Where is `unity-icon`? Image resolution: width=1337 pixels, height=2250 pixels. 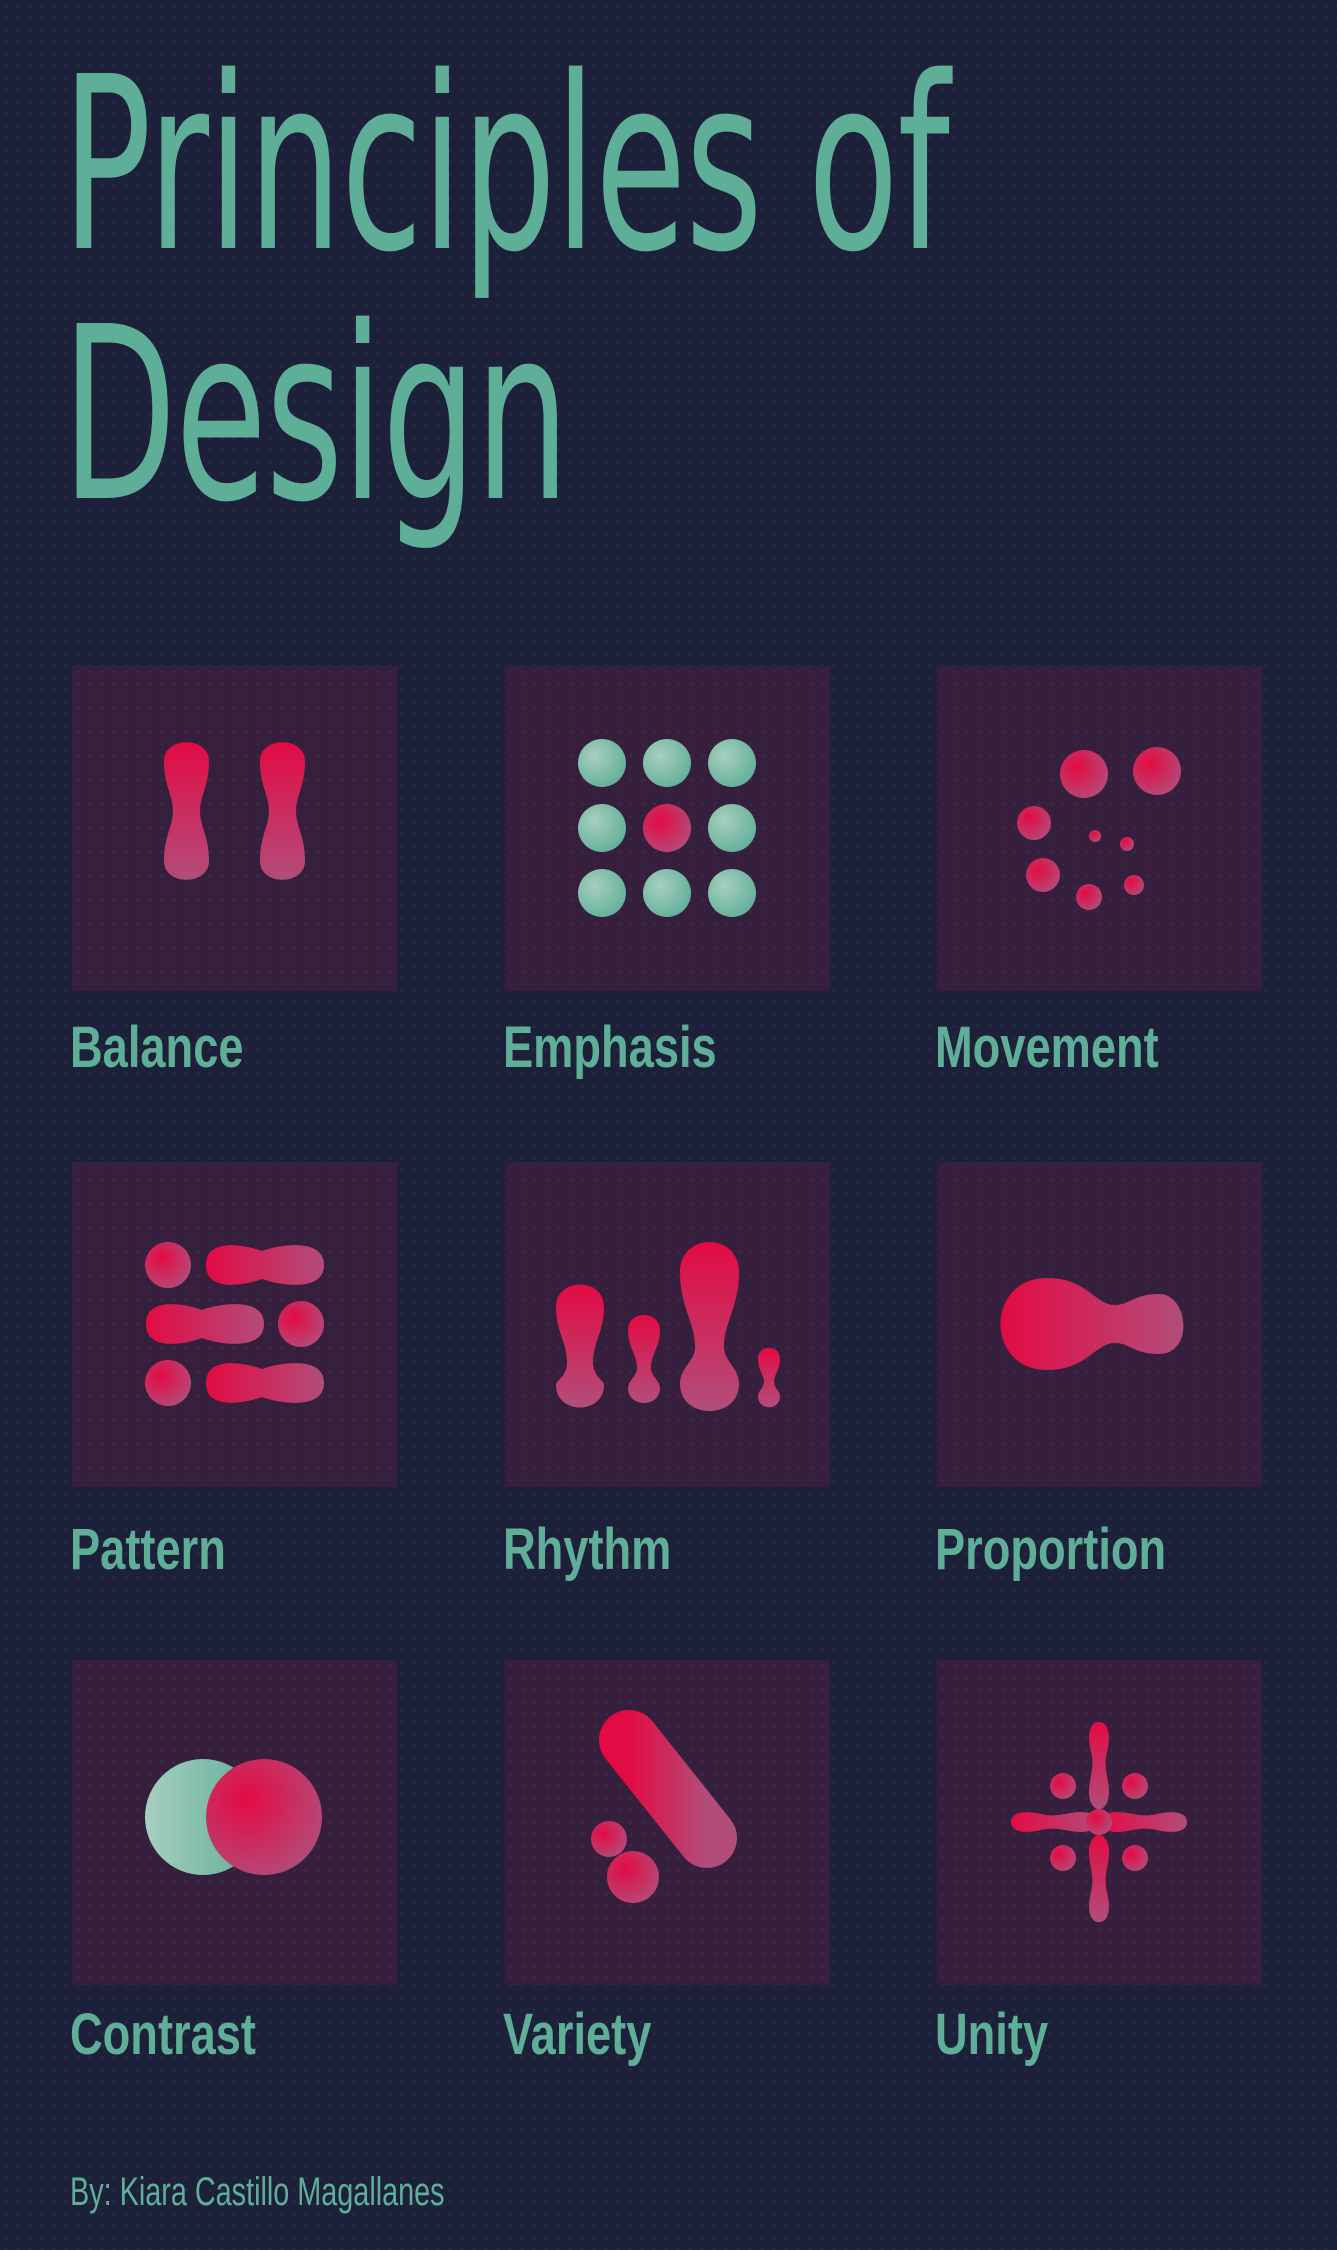
unity-icon is located at coordinates (1099, 1822).